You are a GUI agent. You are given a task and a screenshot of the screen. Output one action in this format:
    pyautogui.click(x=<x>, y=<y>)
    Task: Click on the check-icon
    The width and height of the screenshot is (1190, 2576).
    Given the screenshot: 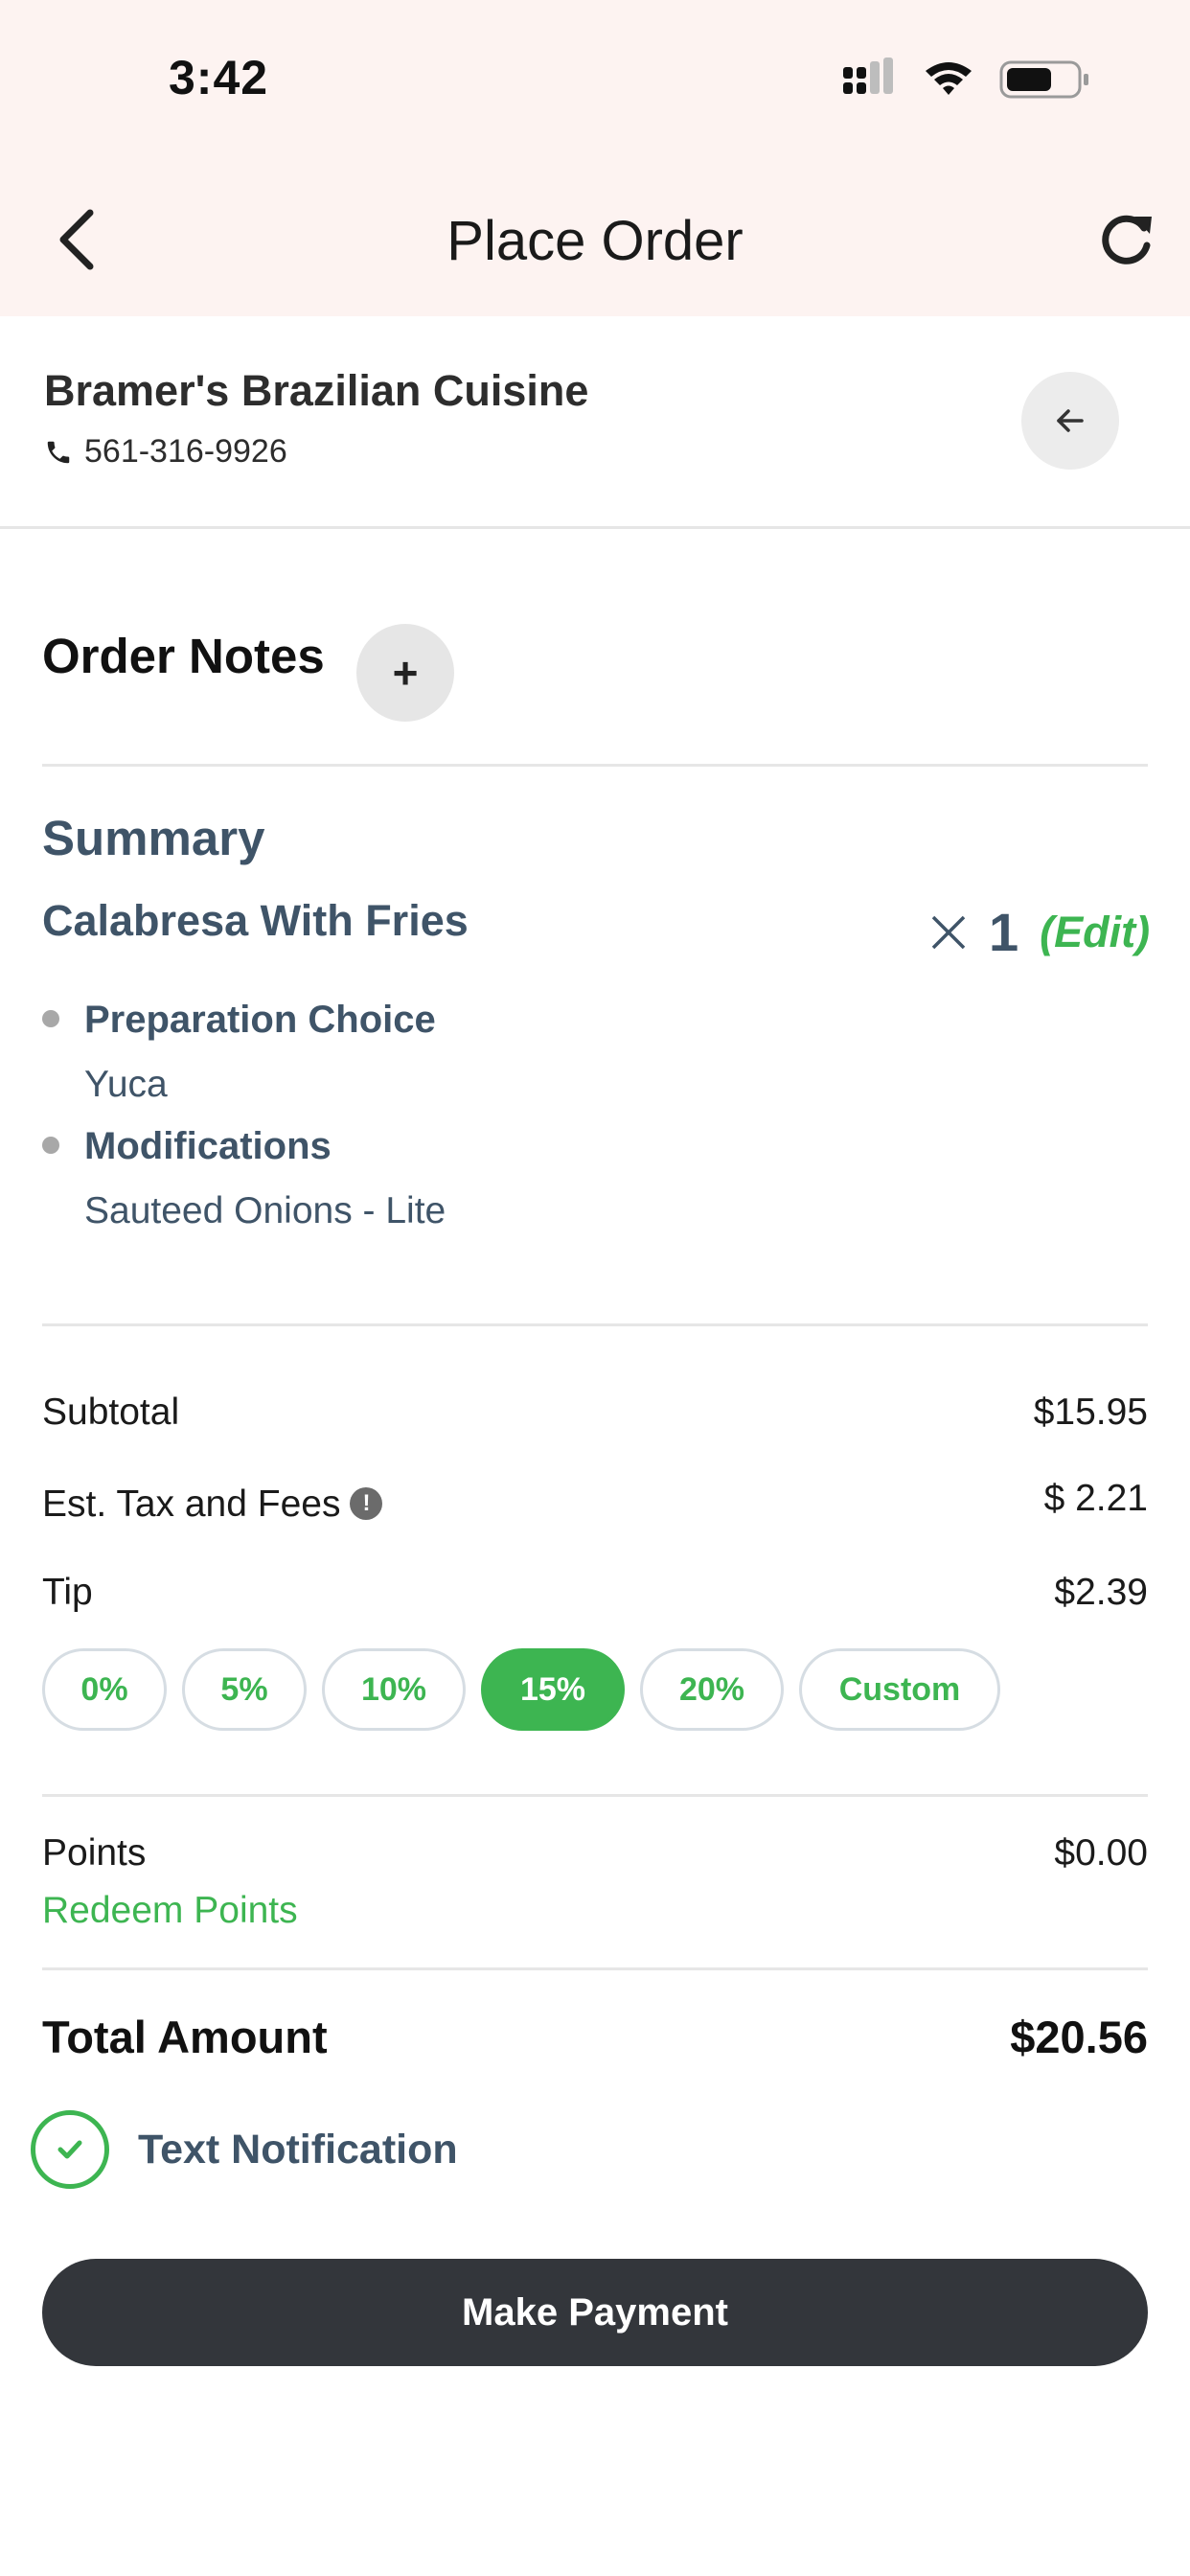 What is the action you would take?
    pyautogui.click(x=70, y=2149)
    